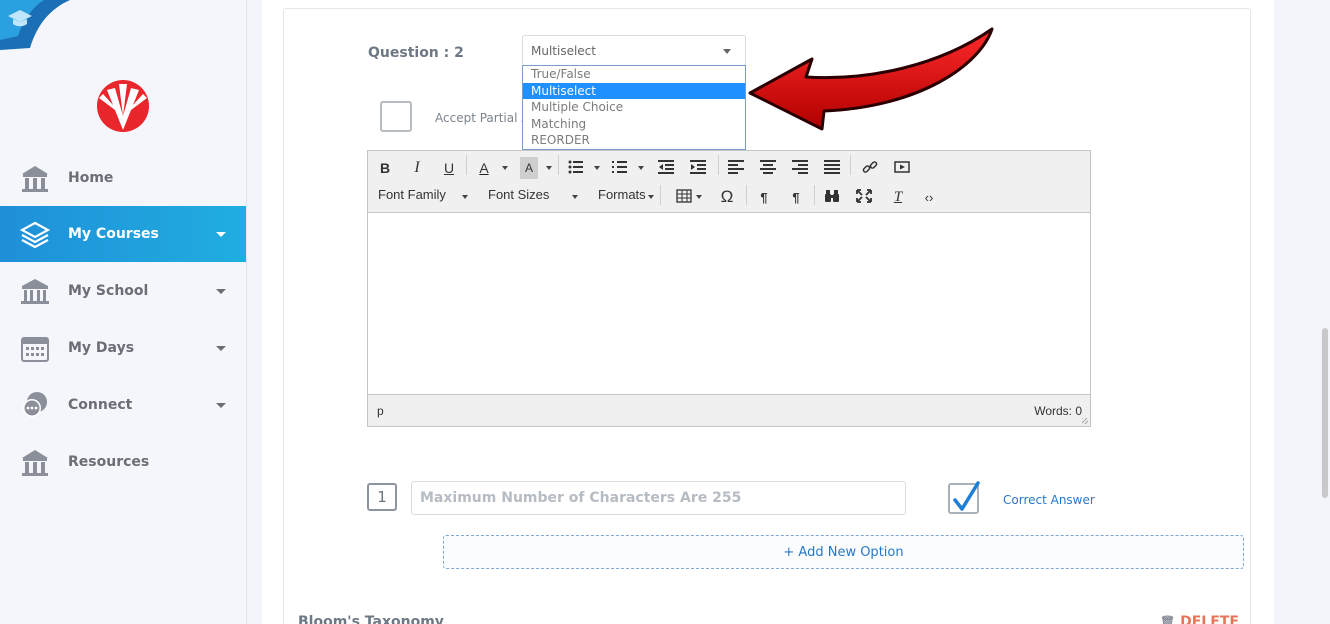  I want to click on sidebar-item-my-days: My Days, so click(123, 348).